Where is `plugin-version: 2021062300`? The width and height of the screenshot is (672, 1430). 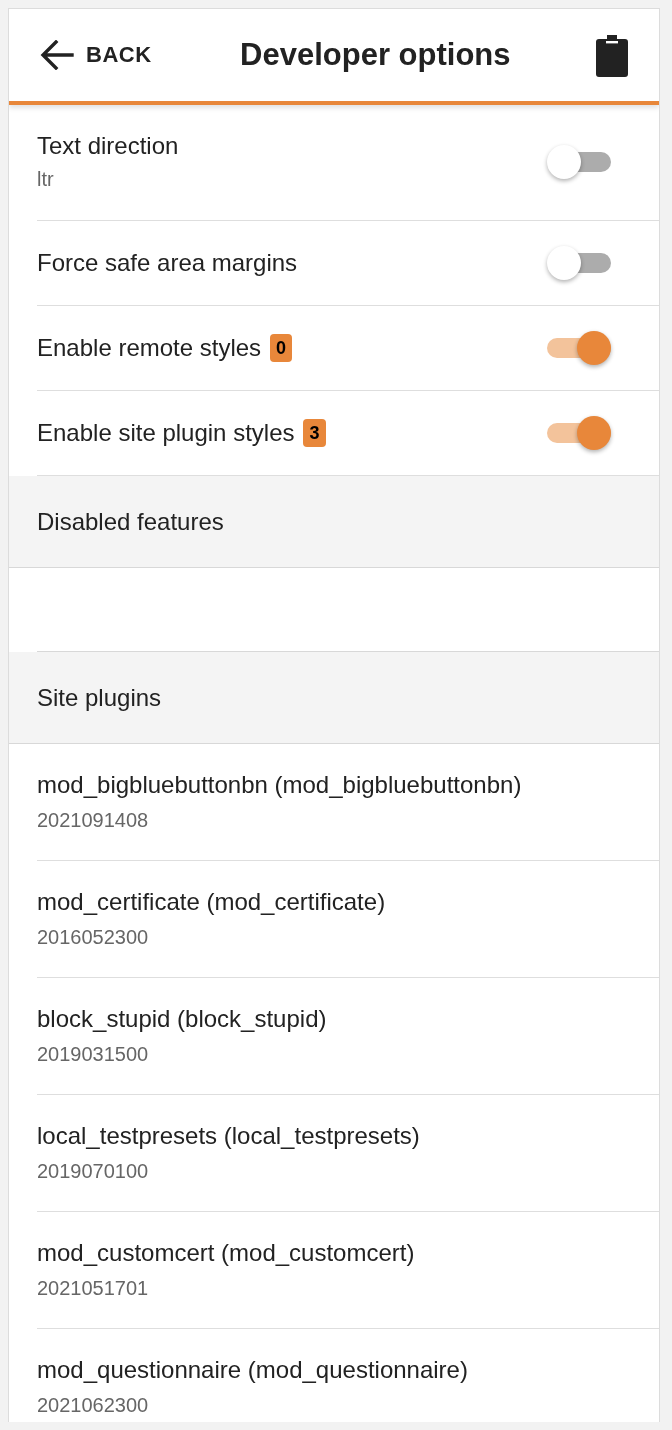
plugin-version: 2021062300 is located at coordinates (93, 1405).